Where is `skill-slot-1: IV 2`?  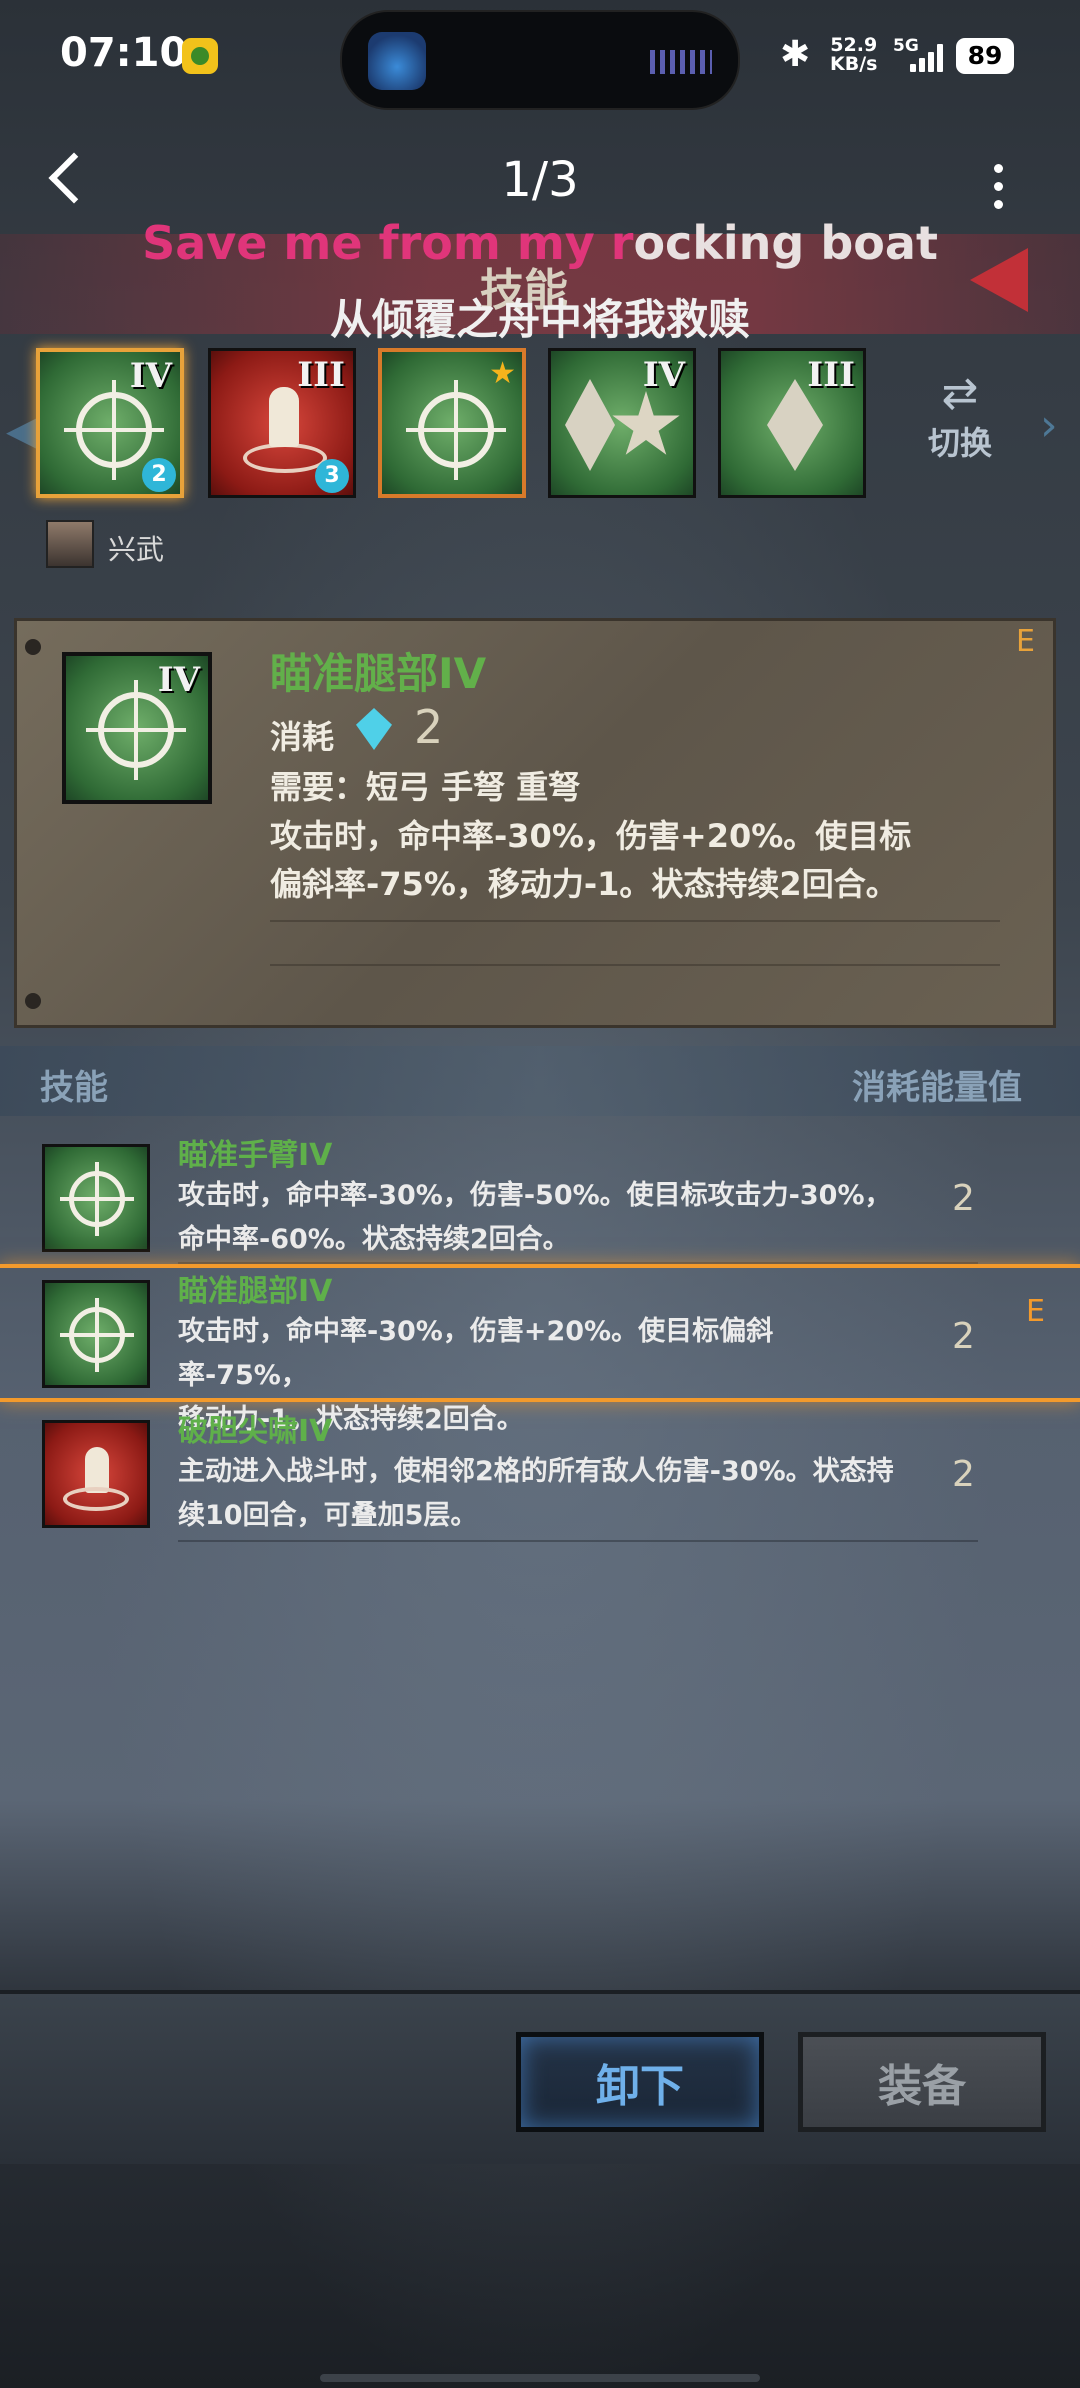 skill-slot-1: IV 2 is located at coordinates (110, 423).